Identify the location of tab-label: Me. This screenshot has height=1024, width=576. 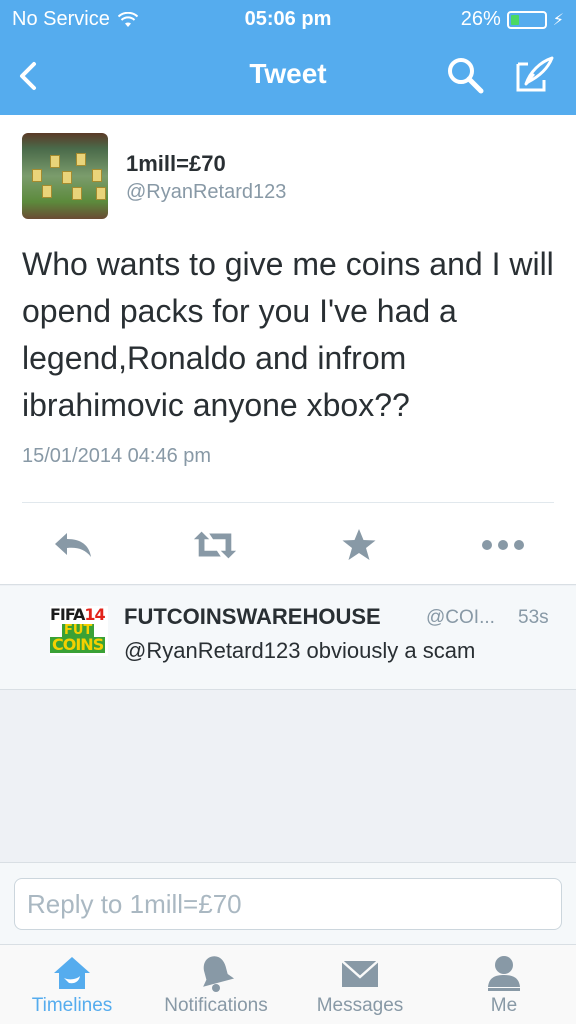
(504, 1005).